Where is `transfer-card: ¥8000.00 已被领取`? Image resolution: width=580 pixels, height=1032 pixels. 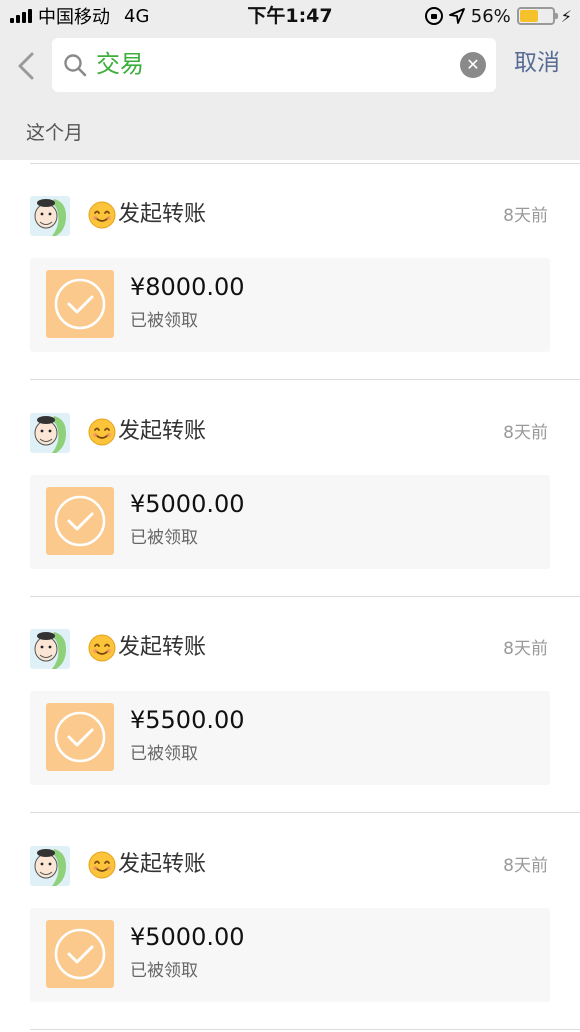
transfer-card: ¥8000.00 已被领取 is located at coordinates (290, 305).